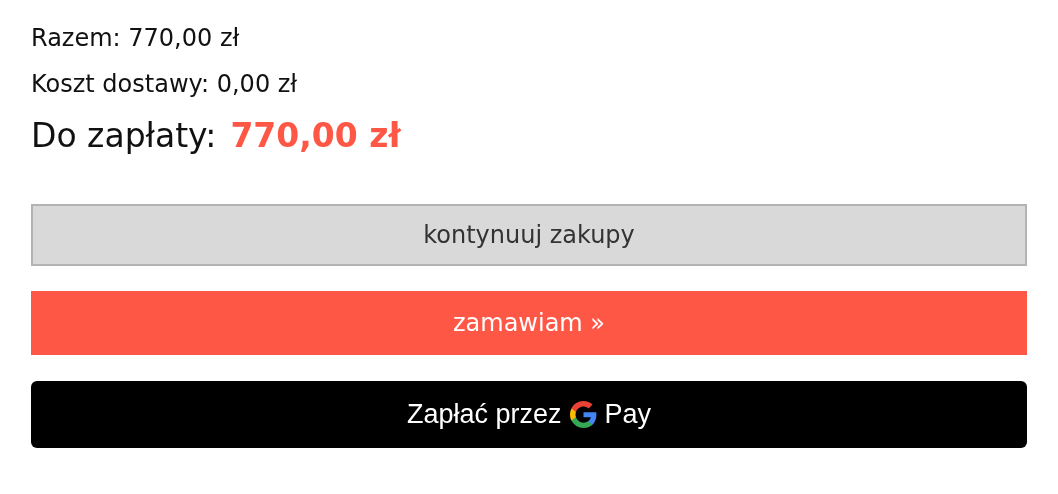  What do you see at coordinates (136, 38) in the screenshot?
I see `summary-line: Razem: 770,00 zł` at bounding box center [136, 38].